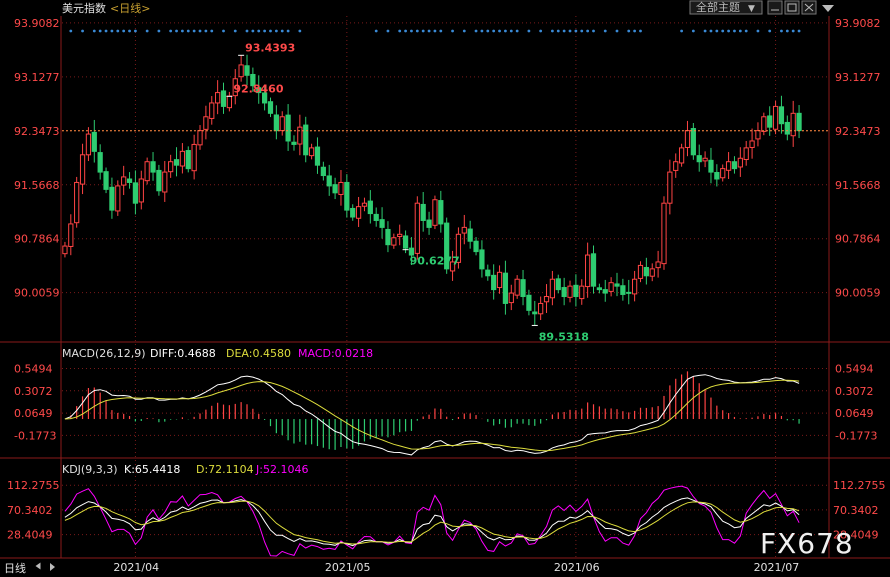 The width and height of the screenshot is (890, 577). What do you see at coordinates (858, 77) in the screenshot?
I see `price-axis-label-right: 93.1277` at bounding box center [858, 77].